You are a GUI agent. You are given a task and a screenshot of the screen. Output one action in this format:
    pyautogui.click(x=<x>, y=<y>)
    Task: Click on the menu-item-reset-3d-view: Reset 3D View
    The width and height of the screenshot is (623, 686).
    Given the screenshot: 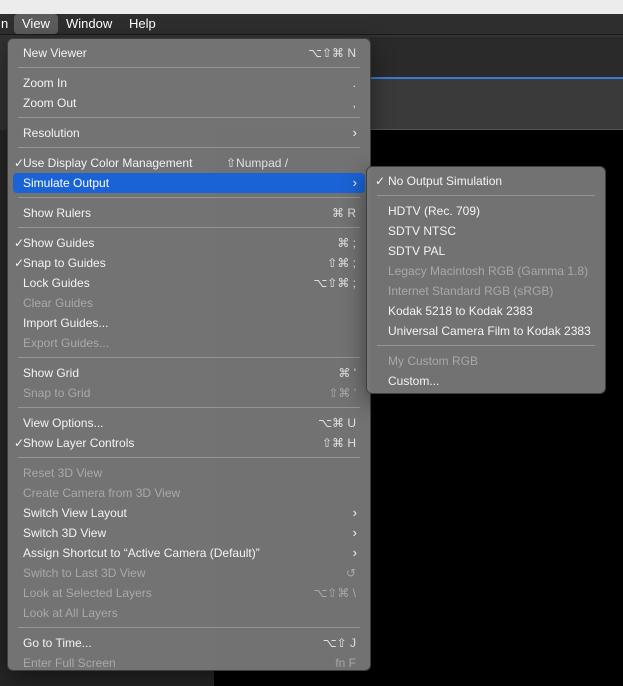 What is the action you would take?
    pyautogui.click(x=63, y=473)
    